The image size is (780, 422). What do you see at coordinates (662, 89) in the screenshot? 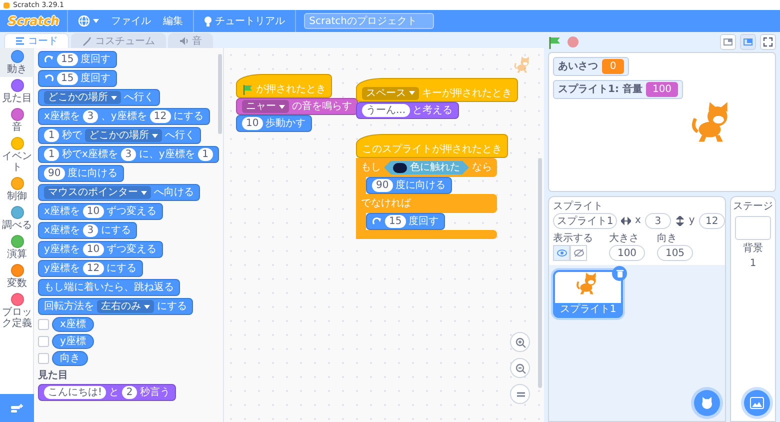
I see `monitor-value: 100` at bounding box center [662, 89].